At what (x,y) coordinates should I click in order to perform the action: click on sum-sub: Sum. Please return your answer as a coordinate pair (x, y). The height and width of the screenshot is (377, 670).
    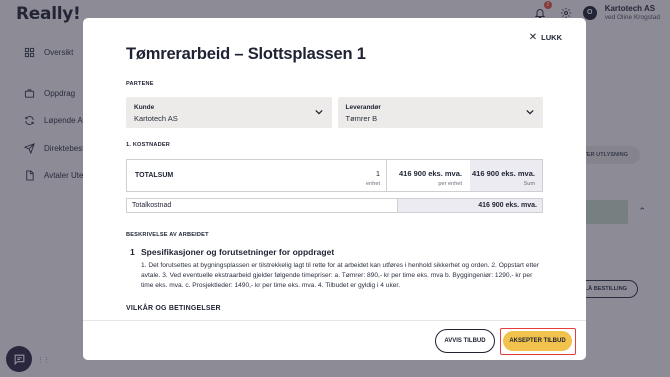
    Looking at the image, I should click on (529, 184).